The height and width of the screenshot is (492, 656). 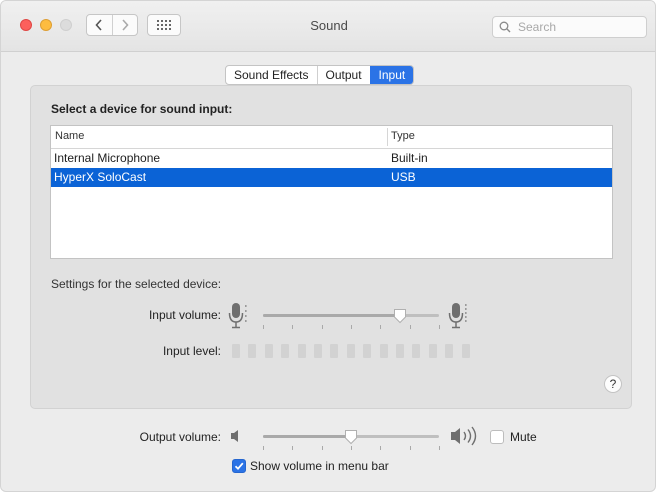 I want to click on checkmark-icon, so click(x=239, y=466).